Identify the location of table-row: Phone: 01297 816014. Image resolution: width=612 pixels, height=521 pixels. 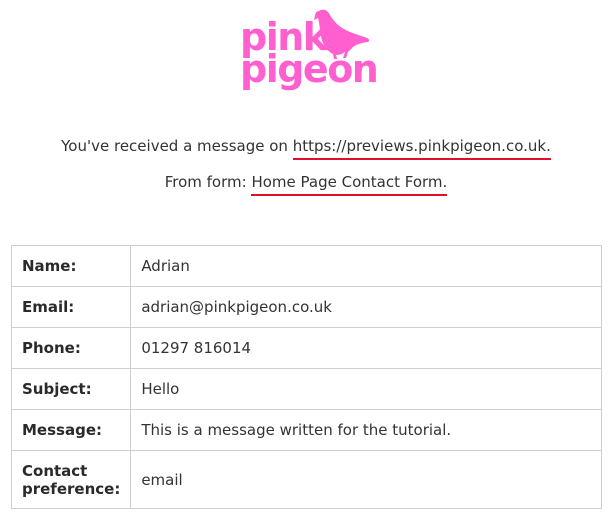
(306, 348).